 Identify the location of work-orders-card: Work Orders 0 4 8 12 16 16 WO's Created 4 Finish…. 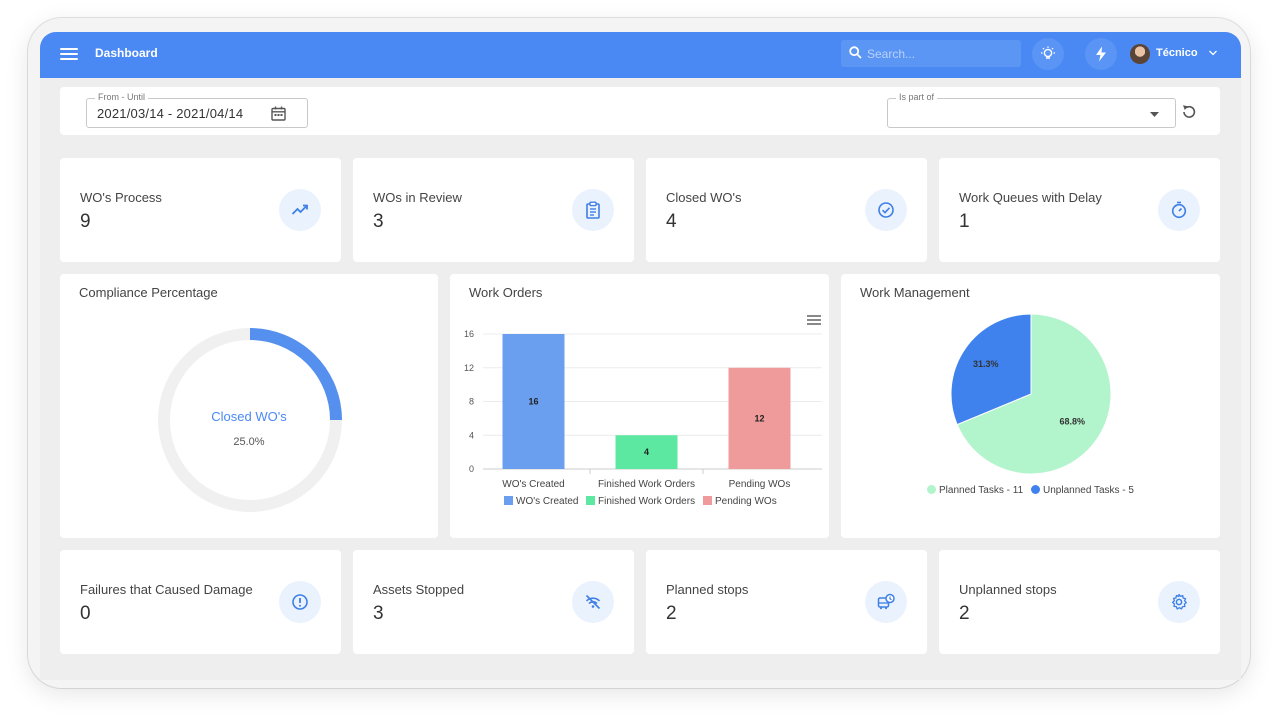
(639, 406).